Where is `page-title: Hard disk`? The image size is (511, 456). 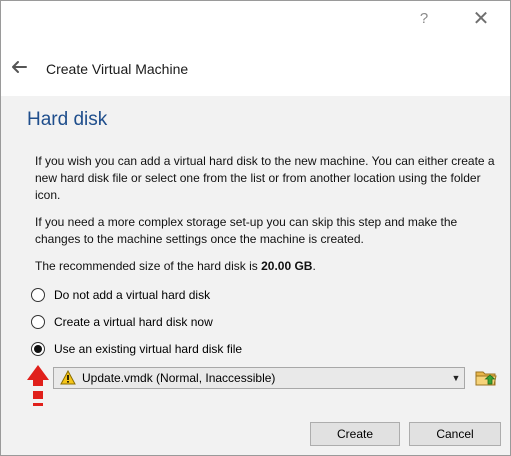
page-title: Hard disk is located at coordinates (67, 119).